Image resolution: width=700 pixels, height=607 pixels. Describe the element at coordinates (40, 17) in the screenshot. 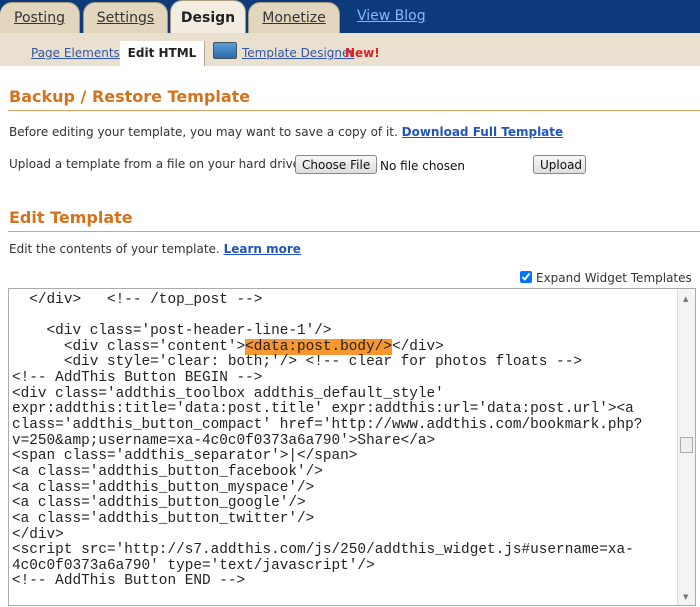

I see `tab-posting: Posting` at that location.